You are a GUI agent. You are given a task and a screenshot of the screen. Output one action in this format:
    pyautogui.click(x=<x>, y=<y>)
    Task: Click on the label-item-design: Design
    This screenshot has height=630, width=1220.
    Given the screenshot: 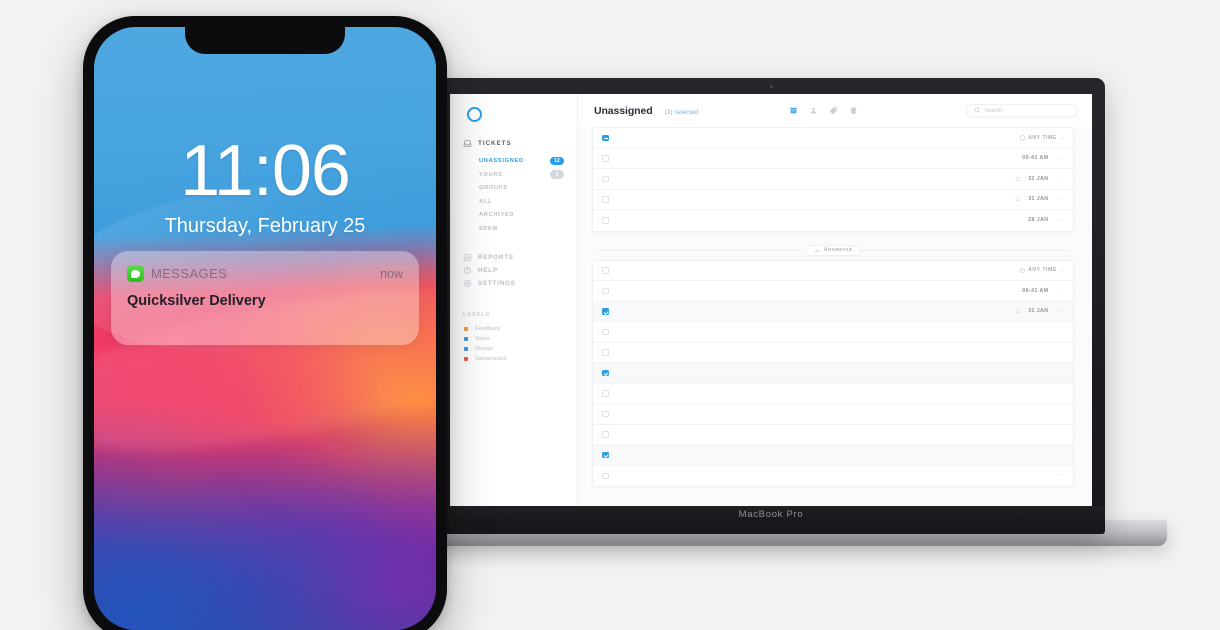 What is the action you would take?
    pyautogui.click(x=513, y=349)
    